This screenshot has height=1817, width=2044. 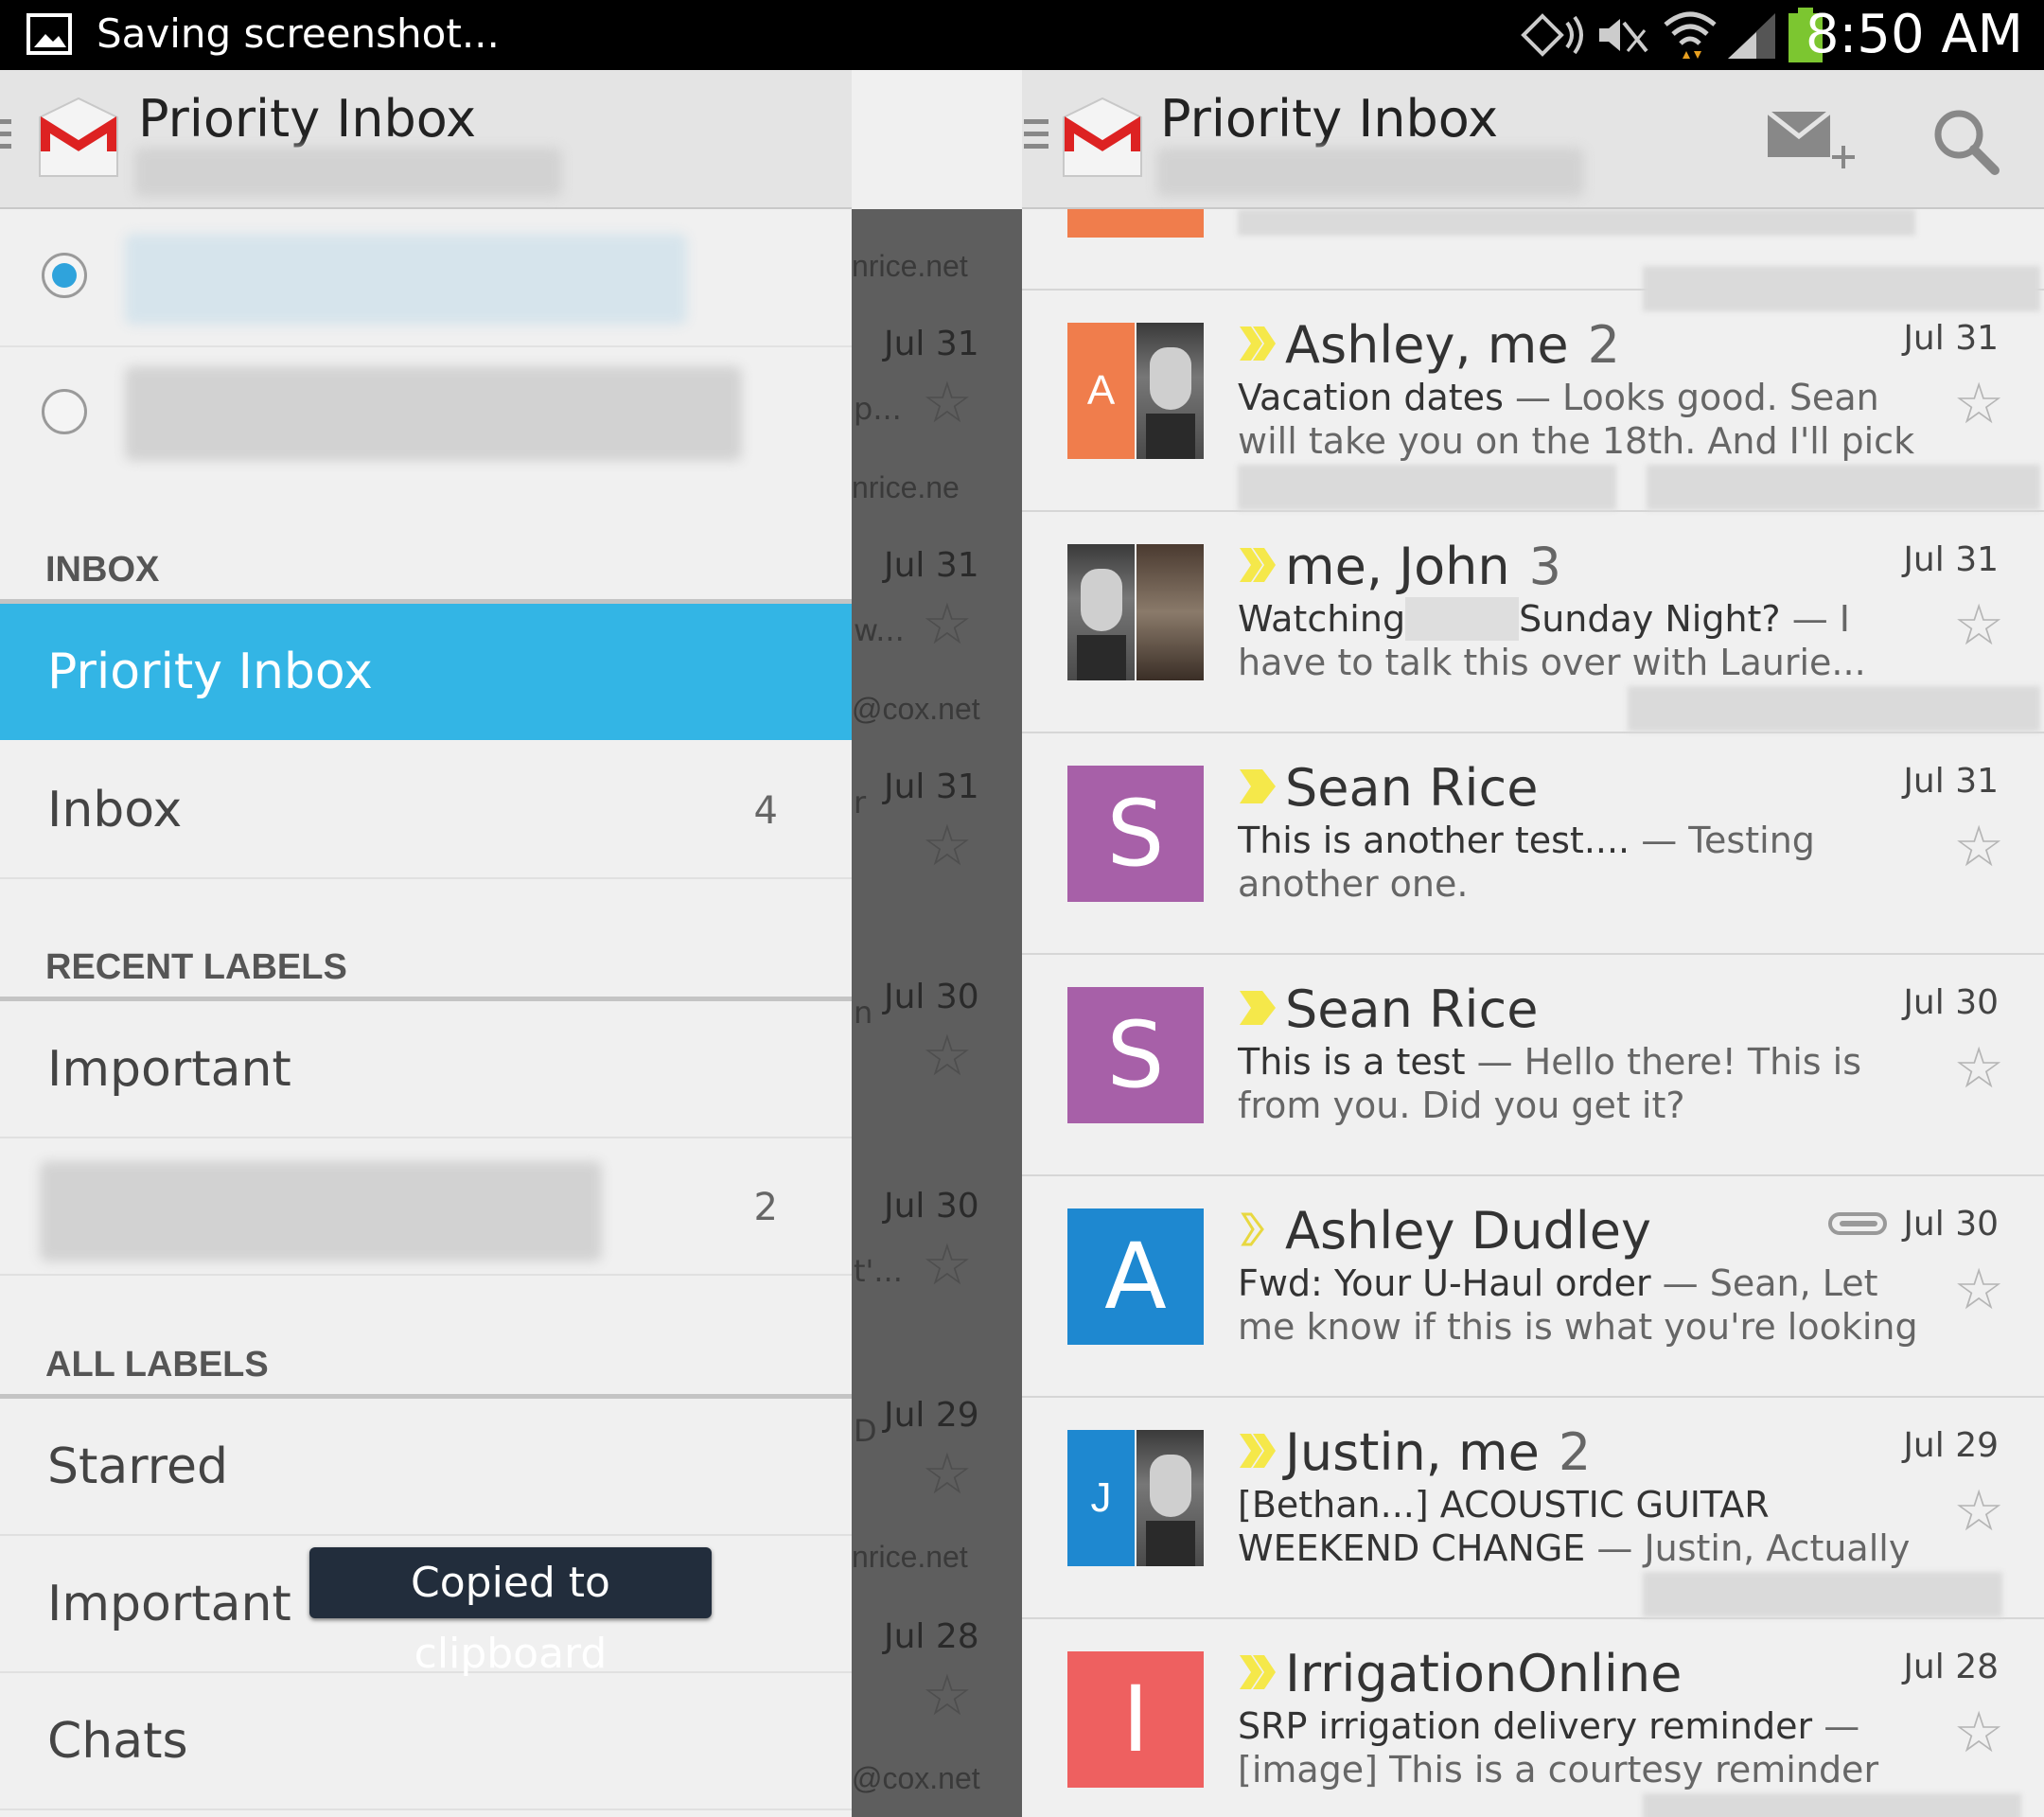 What do you see at coordinates (1322, 619) in the screenshot?
I see `email-subject: Watching` at bounding box center [1322, 619].